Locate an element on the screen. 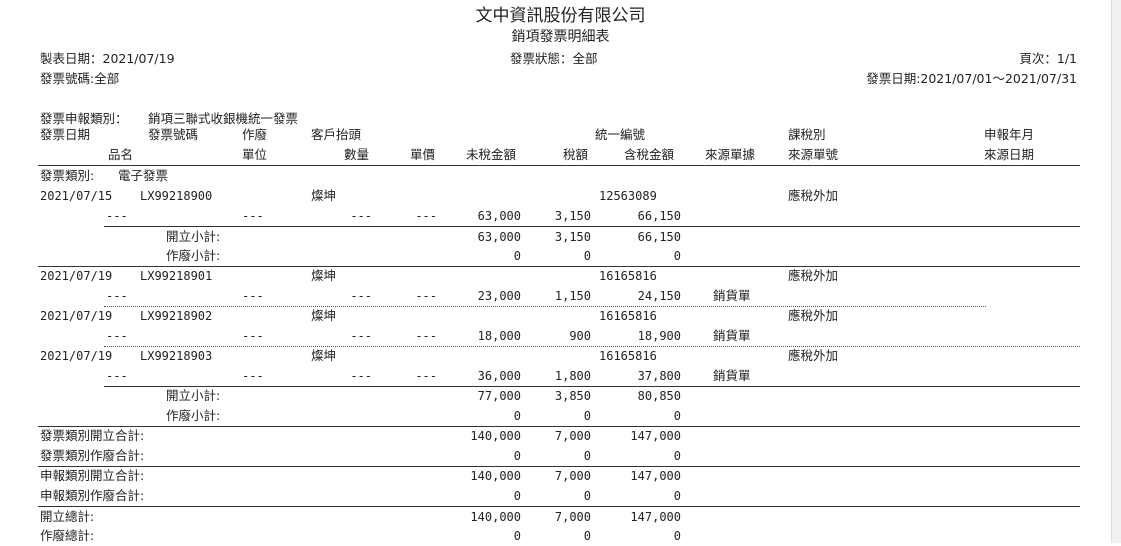 This screenshot has width=1121, height=546. invoice-row: 2021/07/19 LX99218901 燦坤 16165816 應稅外加 is located at coordinates (560, 276).